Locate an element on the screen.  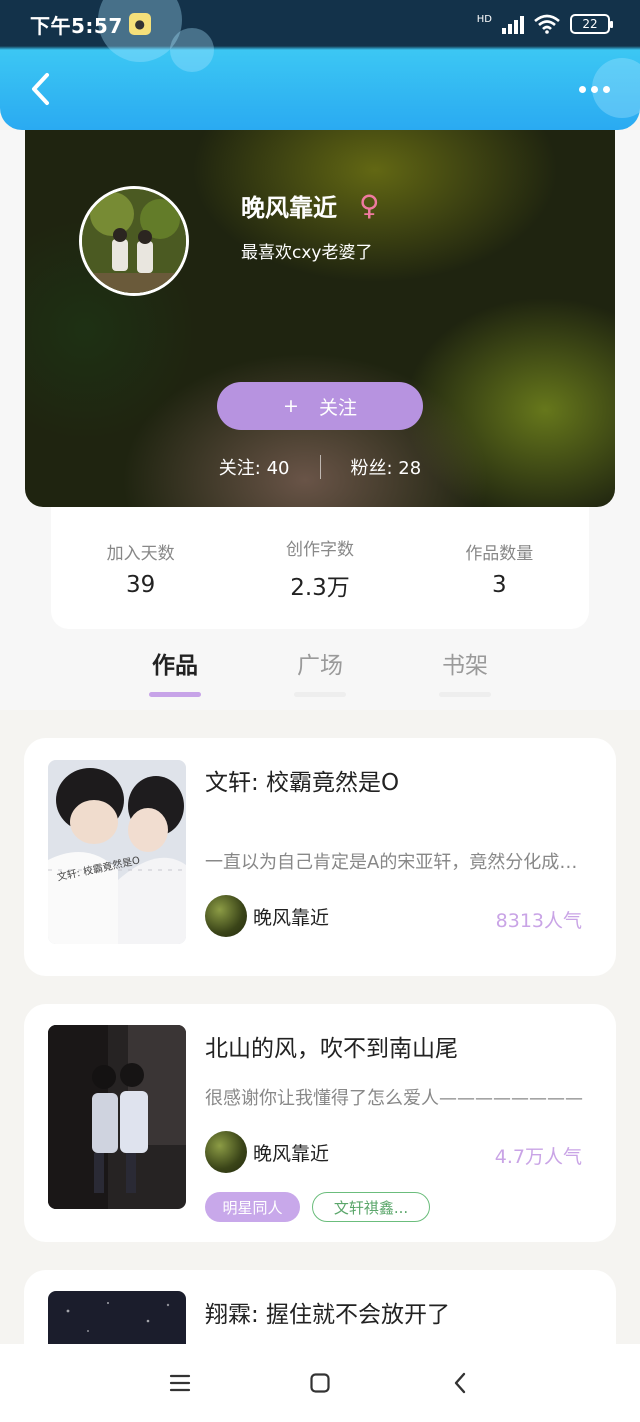
profile-name: 晚风靠近 ♀ is located at coordinates (310, 205).